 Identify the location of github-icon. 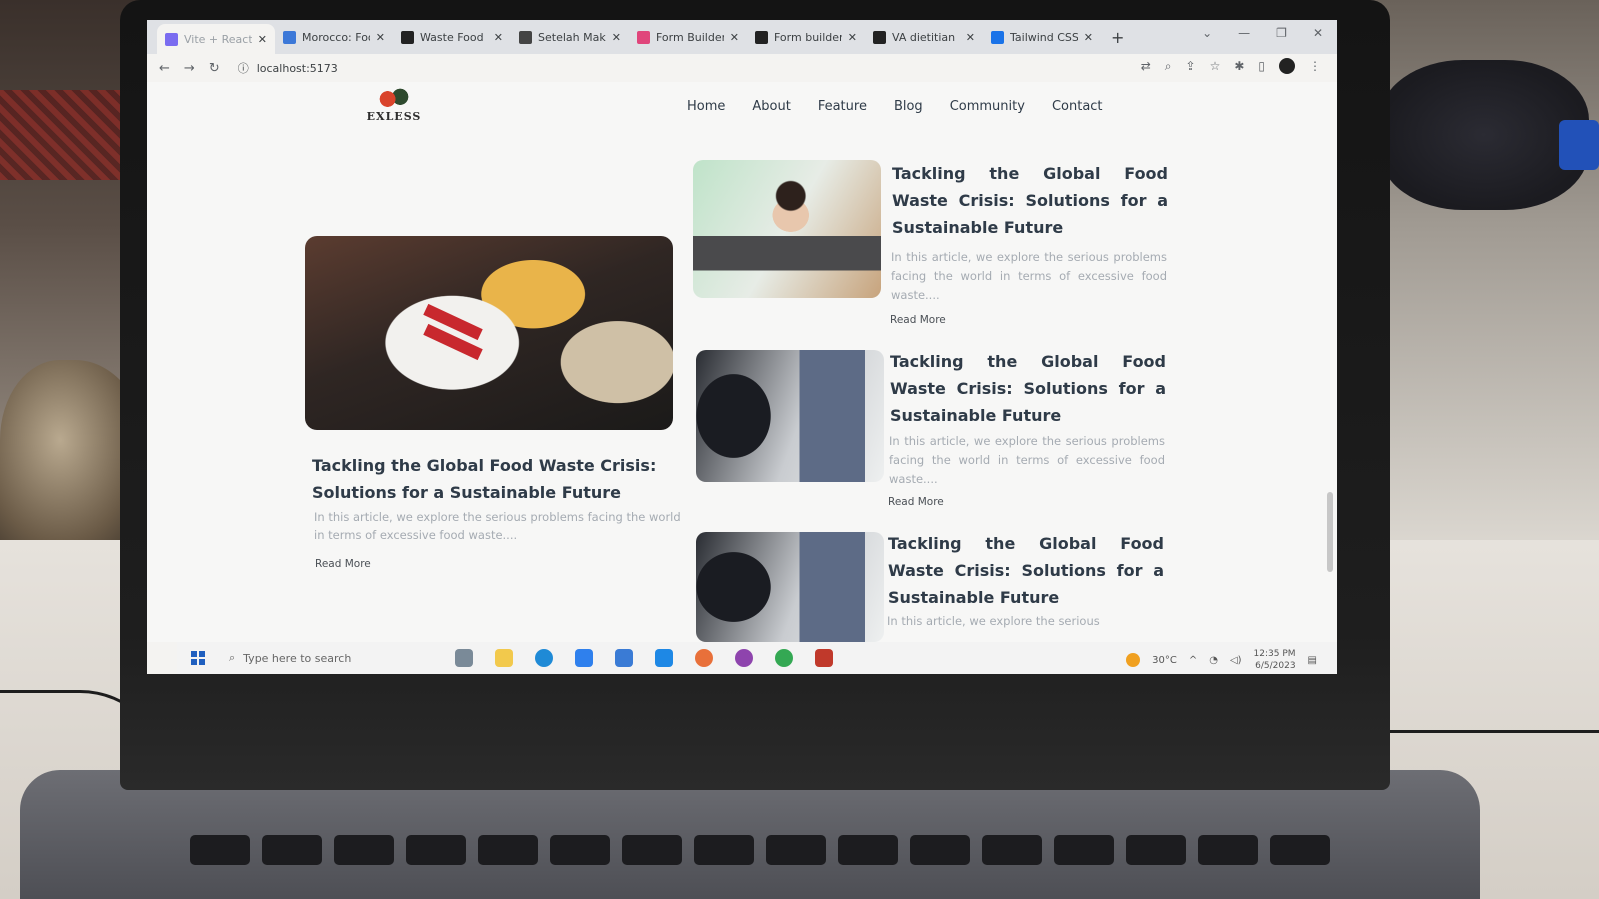
(407, 37).